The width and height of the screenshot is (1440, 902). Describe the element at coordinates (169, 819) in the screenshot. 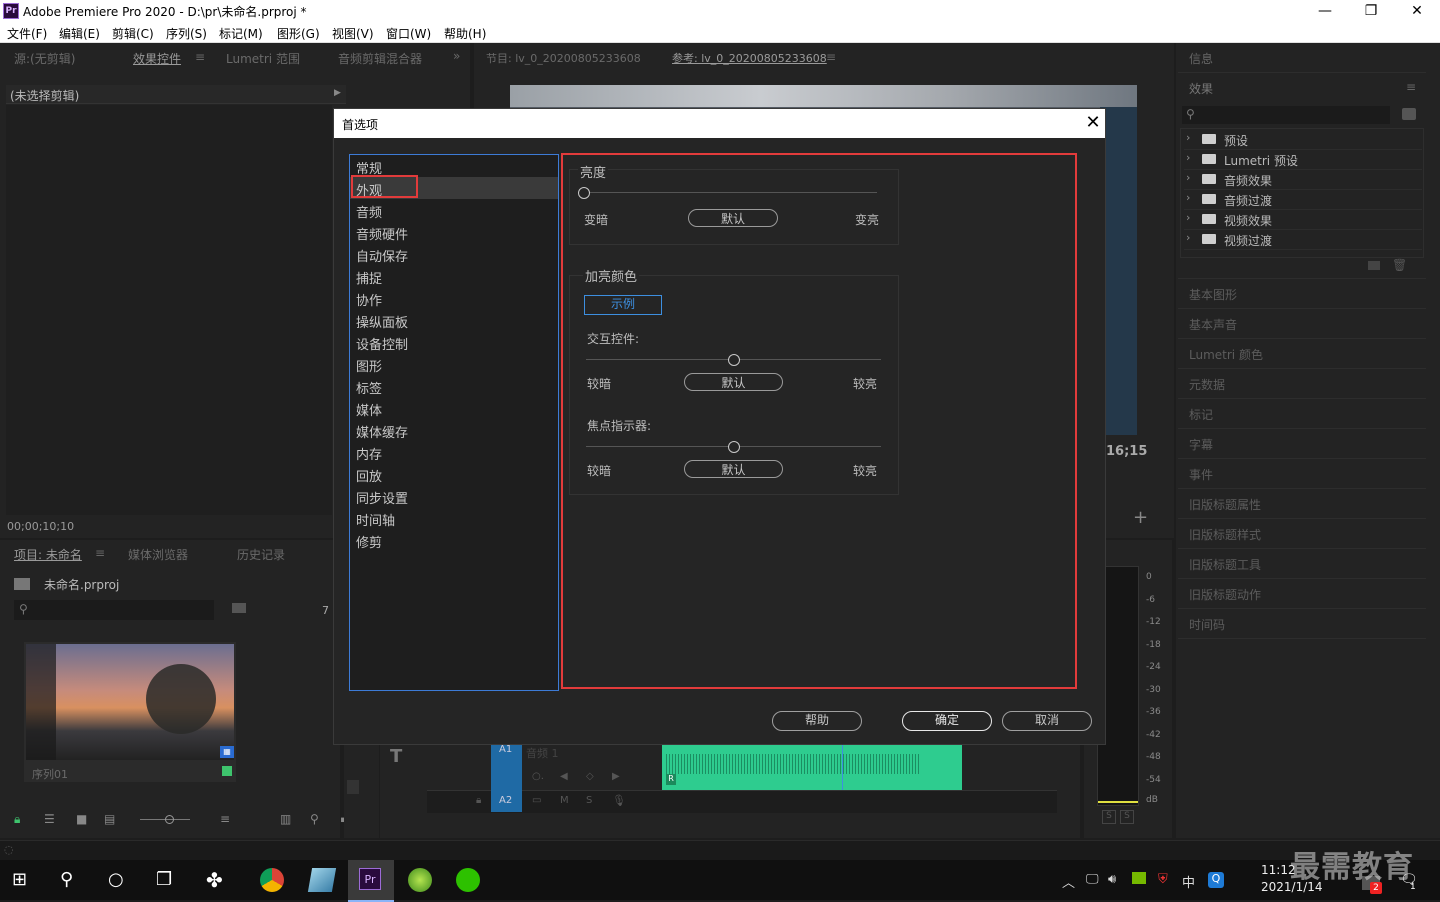

I see `zoom-slider-knob` at that location.